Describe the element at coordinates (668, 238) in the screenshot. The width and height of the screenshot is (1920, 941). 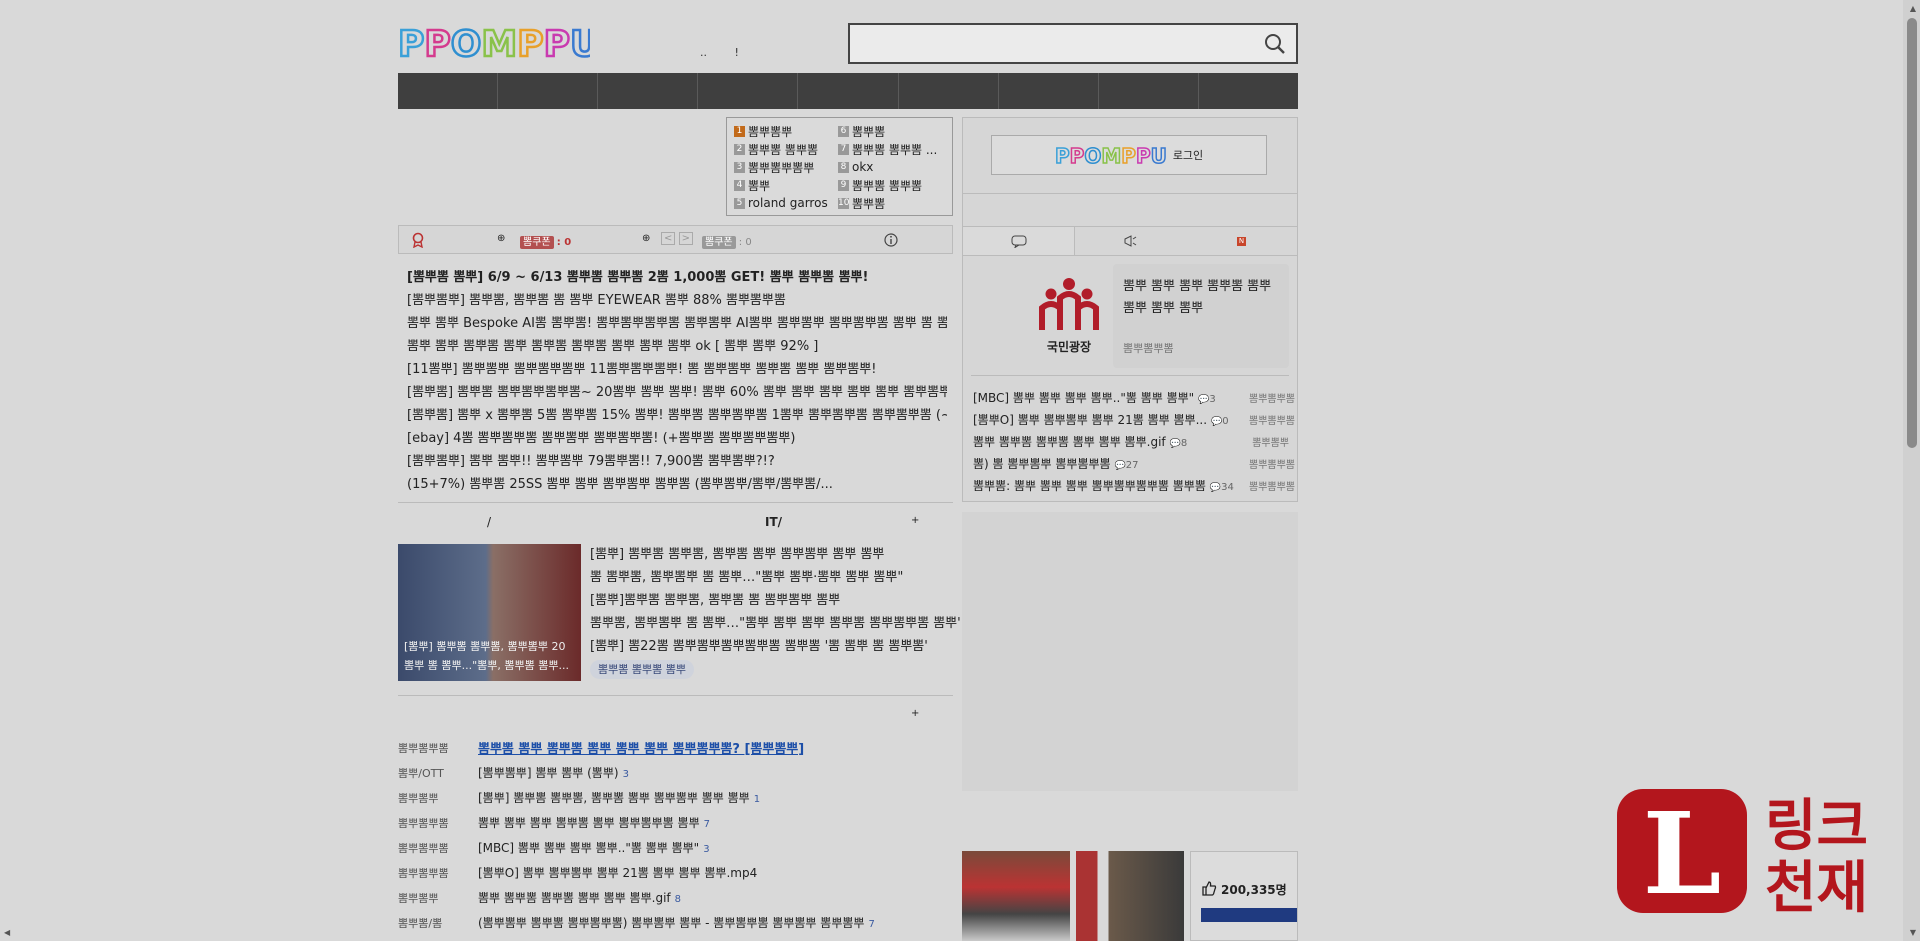
I see `page-prev-button: <` at that location.